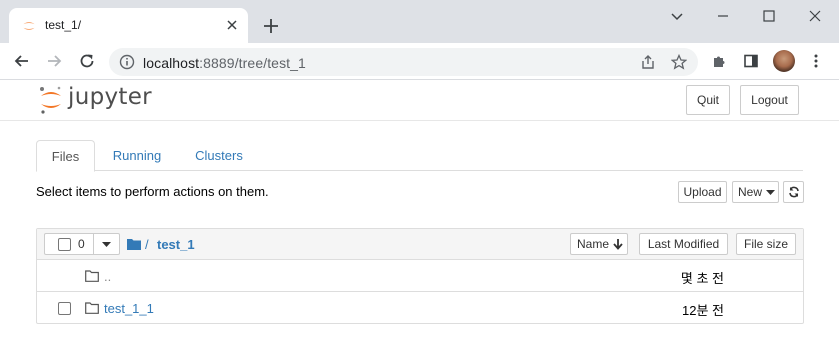 Image resolution: width=839 pixels, height=353 pixels. What do you see at coordinates (769, 16) in the screenshot?
I see `maximize-icon` at bounding box center [769, 16].